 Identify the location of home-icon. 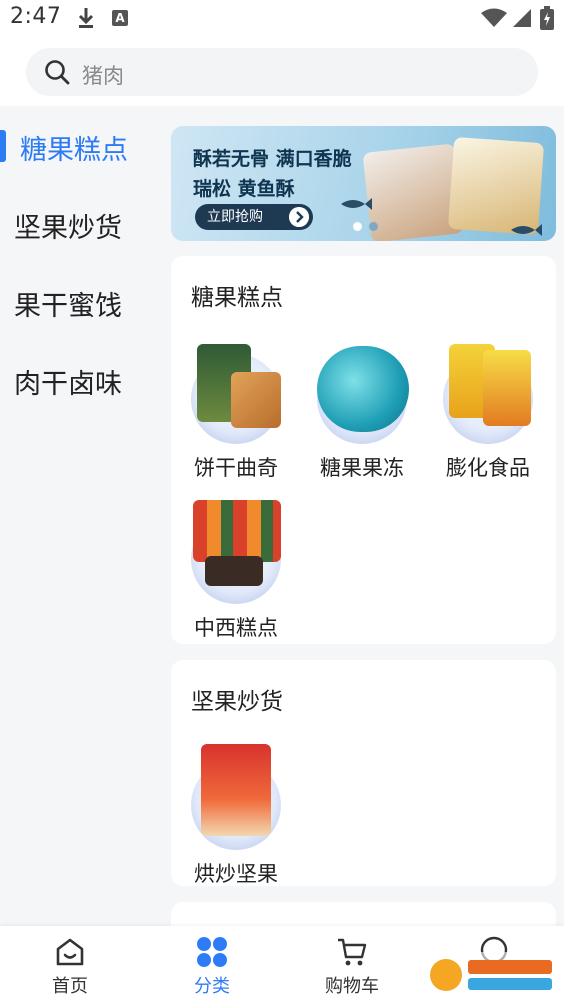
(70, 952).